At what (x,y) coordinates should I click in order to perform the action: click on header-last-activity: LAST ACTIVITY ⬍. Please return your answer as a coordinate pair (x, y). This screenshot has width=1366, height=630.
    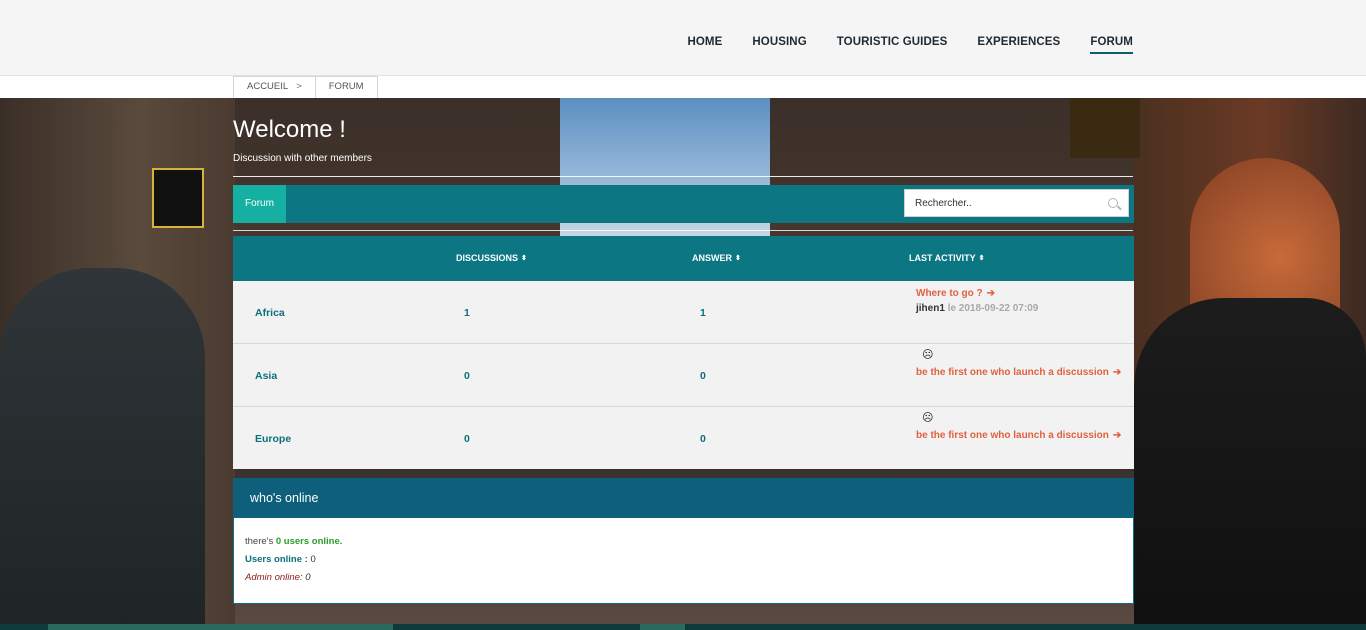
    Looking at the image, I should click on (947, 258).